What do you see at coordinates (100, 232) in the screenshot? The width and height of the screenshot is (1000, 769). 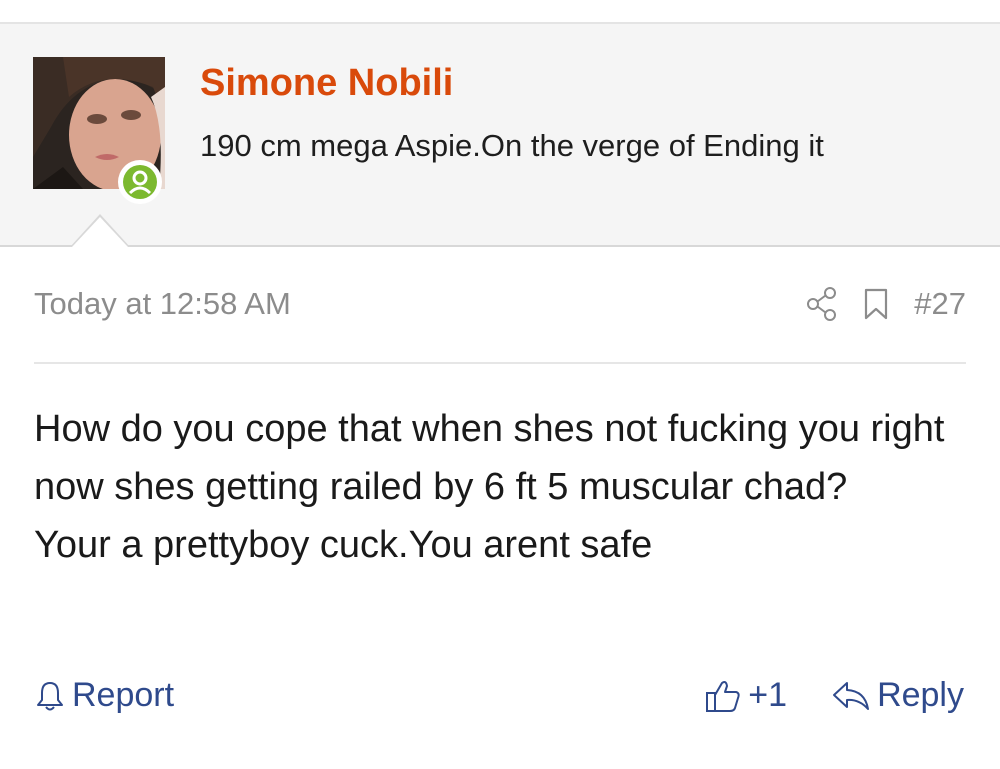 I see `header-pointer-fill` at bounding box center [100, 232].